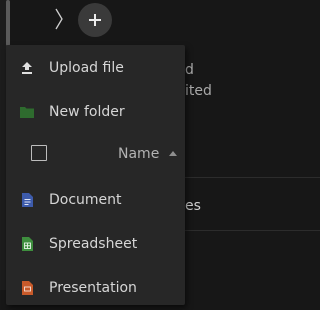  I want to click on folder-icon, so click(27, 112).